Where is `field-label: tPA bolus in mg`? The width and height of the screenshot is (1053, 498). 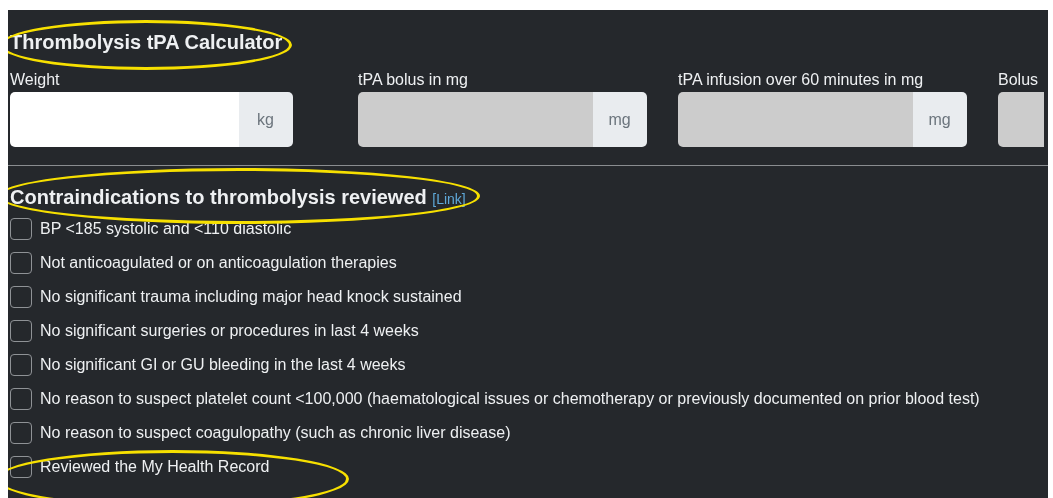
field-label: tPA bolus in mg is located at coordinates (413, 80).